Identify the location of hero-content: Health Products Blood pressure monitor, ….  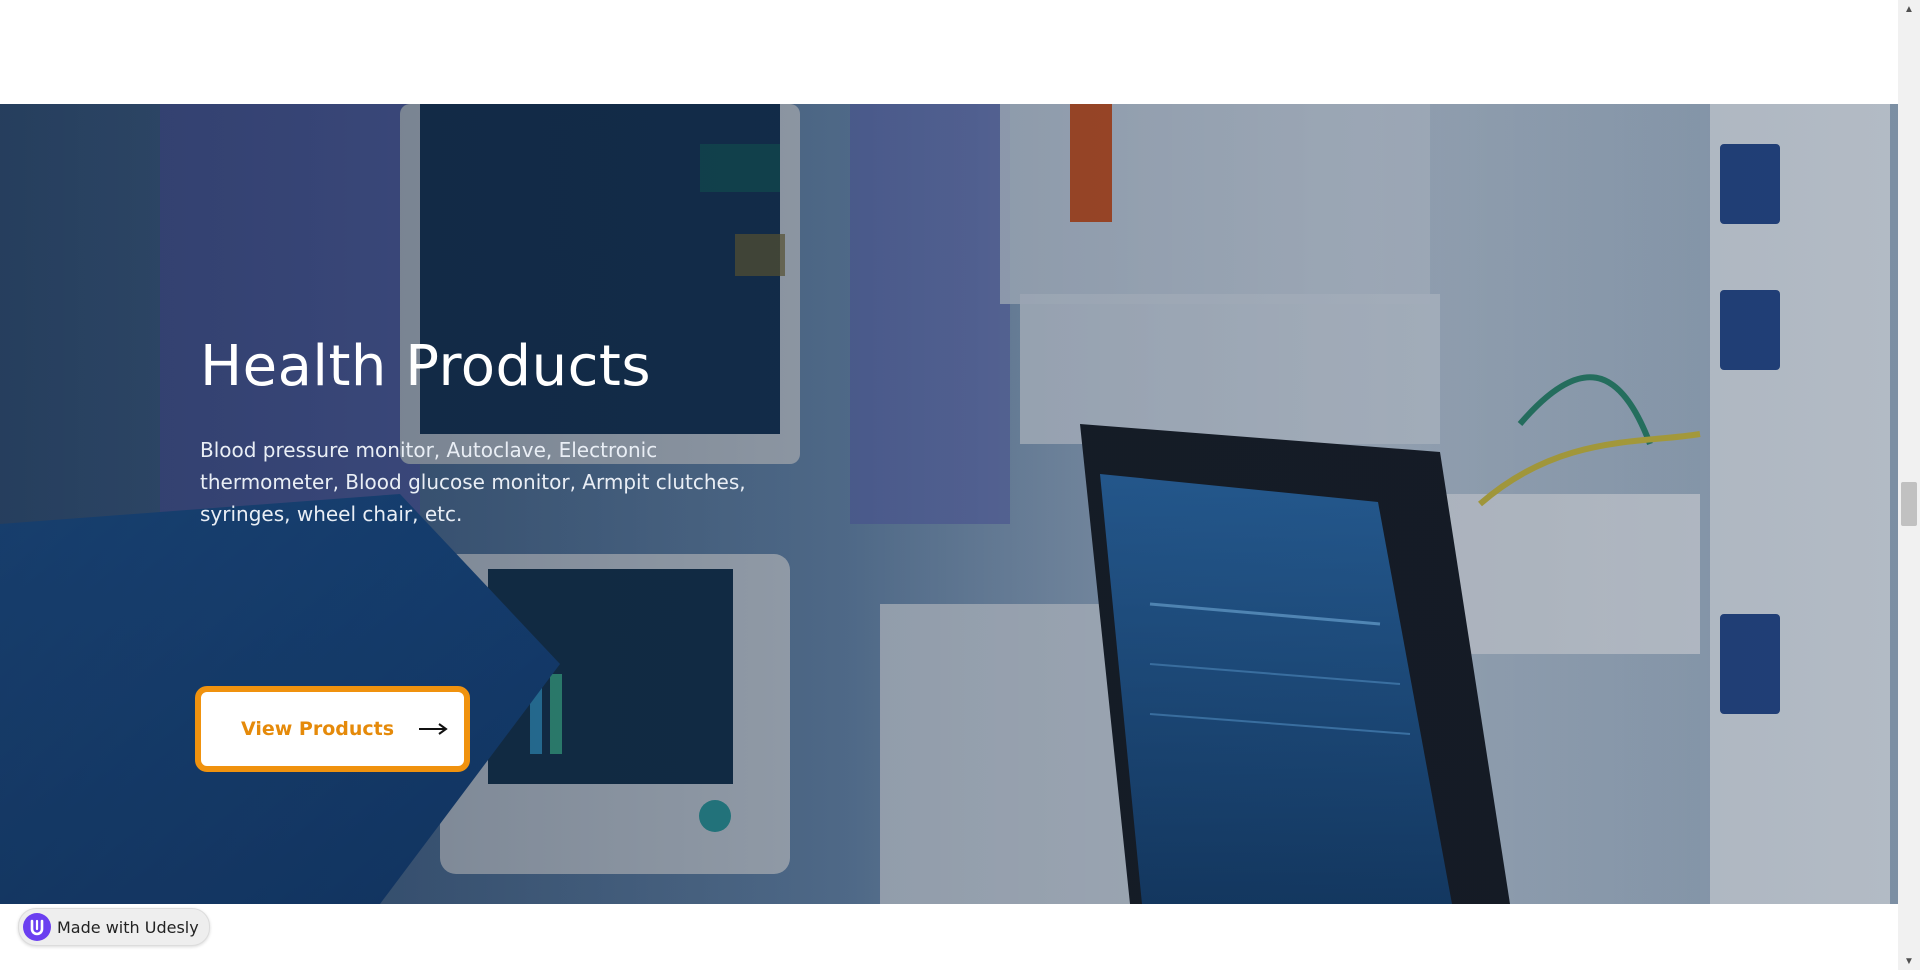
(500, 433).